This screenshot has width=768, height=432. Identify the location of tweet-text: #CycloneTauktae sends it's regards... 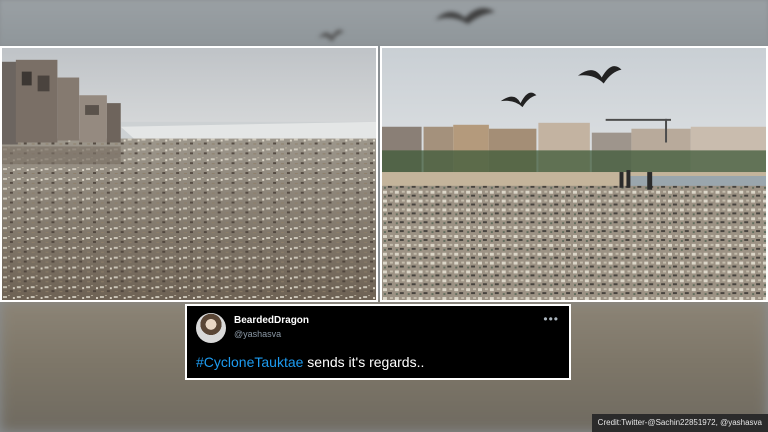
(310, 362).